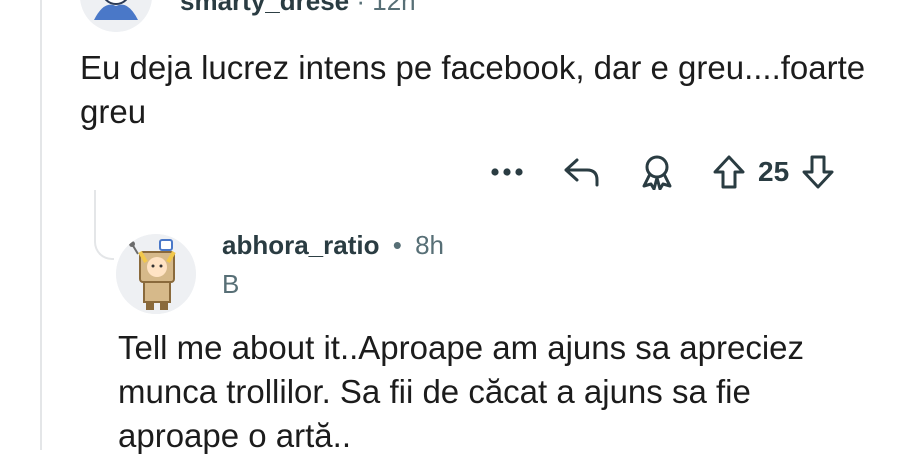 The image size is (900, 458). I want to click on more-options-button, so click(507, 172).